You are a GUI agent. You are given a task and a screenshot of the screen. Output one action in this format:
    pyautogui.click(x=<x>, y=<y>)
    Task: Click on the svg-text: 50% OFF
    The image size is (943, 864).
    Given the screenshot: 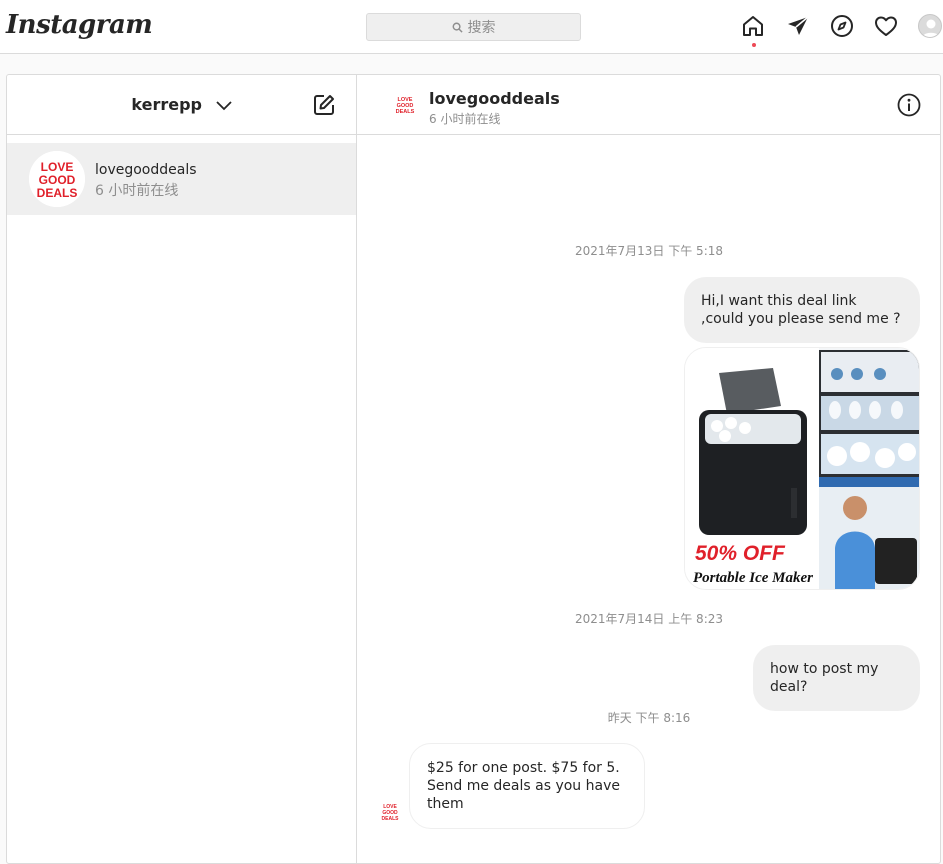 What is the action you would take?
    pyautogui.click(x=740, y=553)
    